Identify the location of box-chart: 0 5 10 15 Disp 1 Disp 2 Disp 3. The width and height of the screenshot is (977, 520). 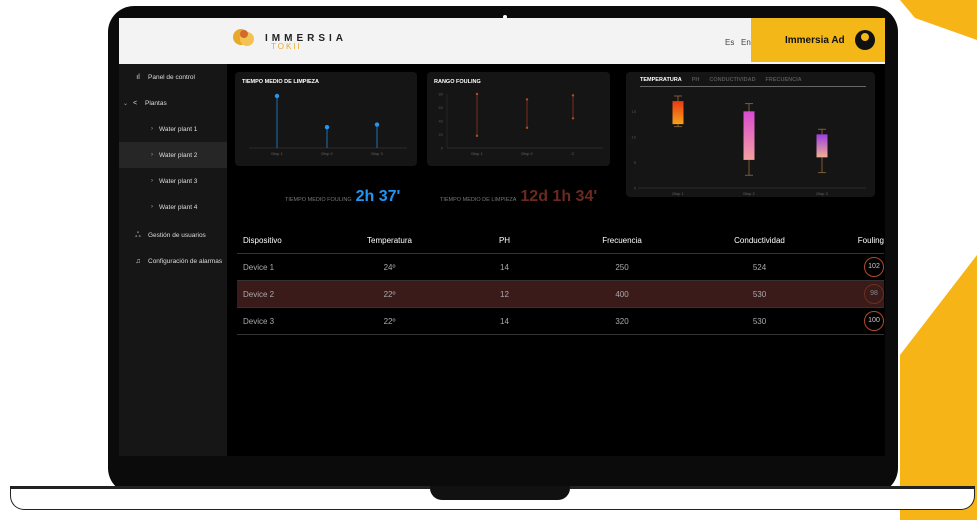
(749, 145).